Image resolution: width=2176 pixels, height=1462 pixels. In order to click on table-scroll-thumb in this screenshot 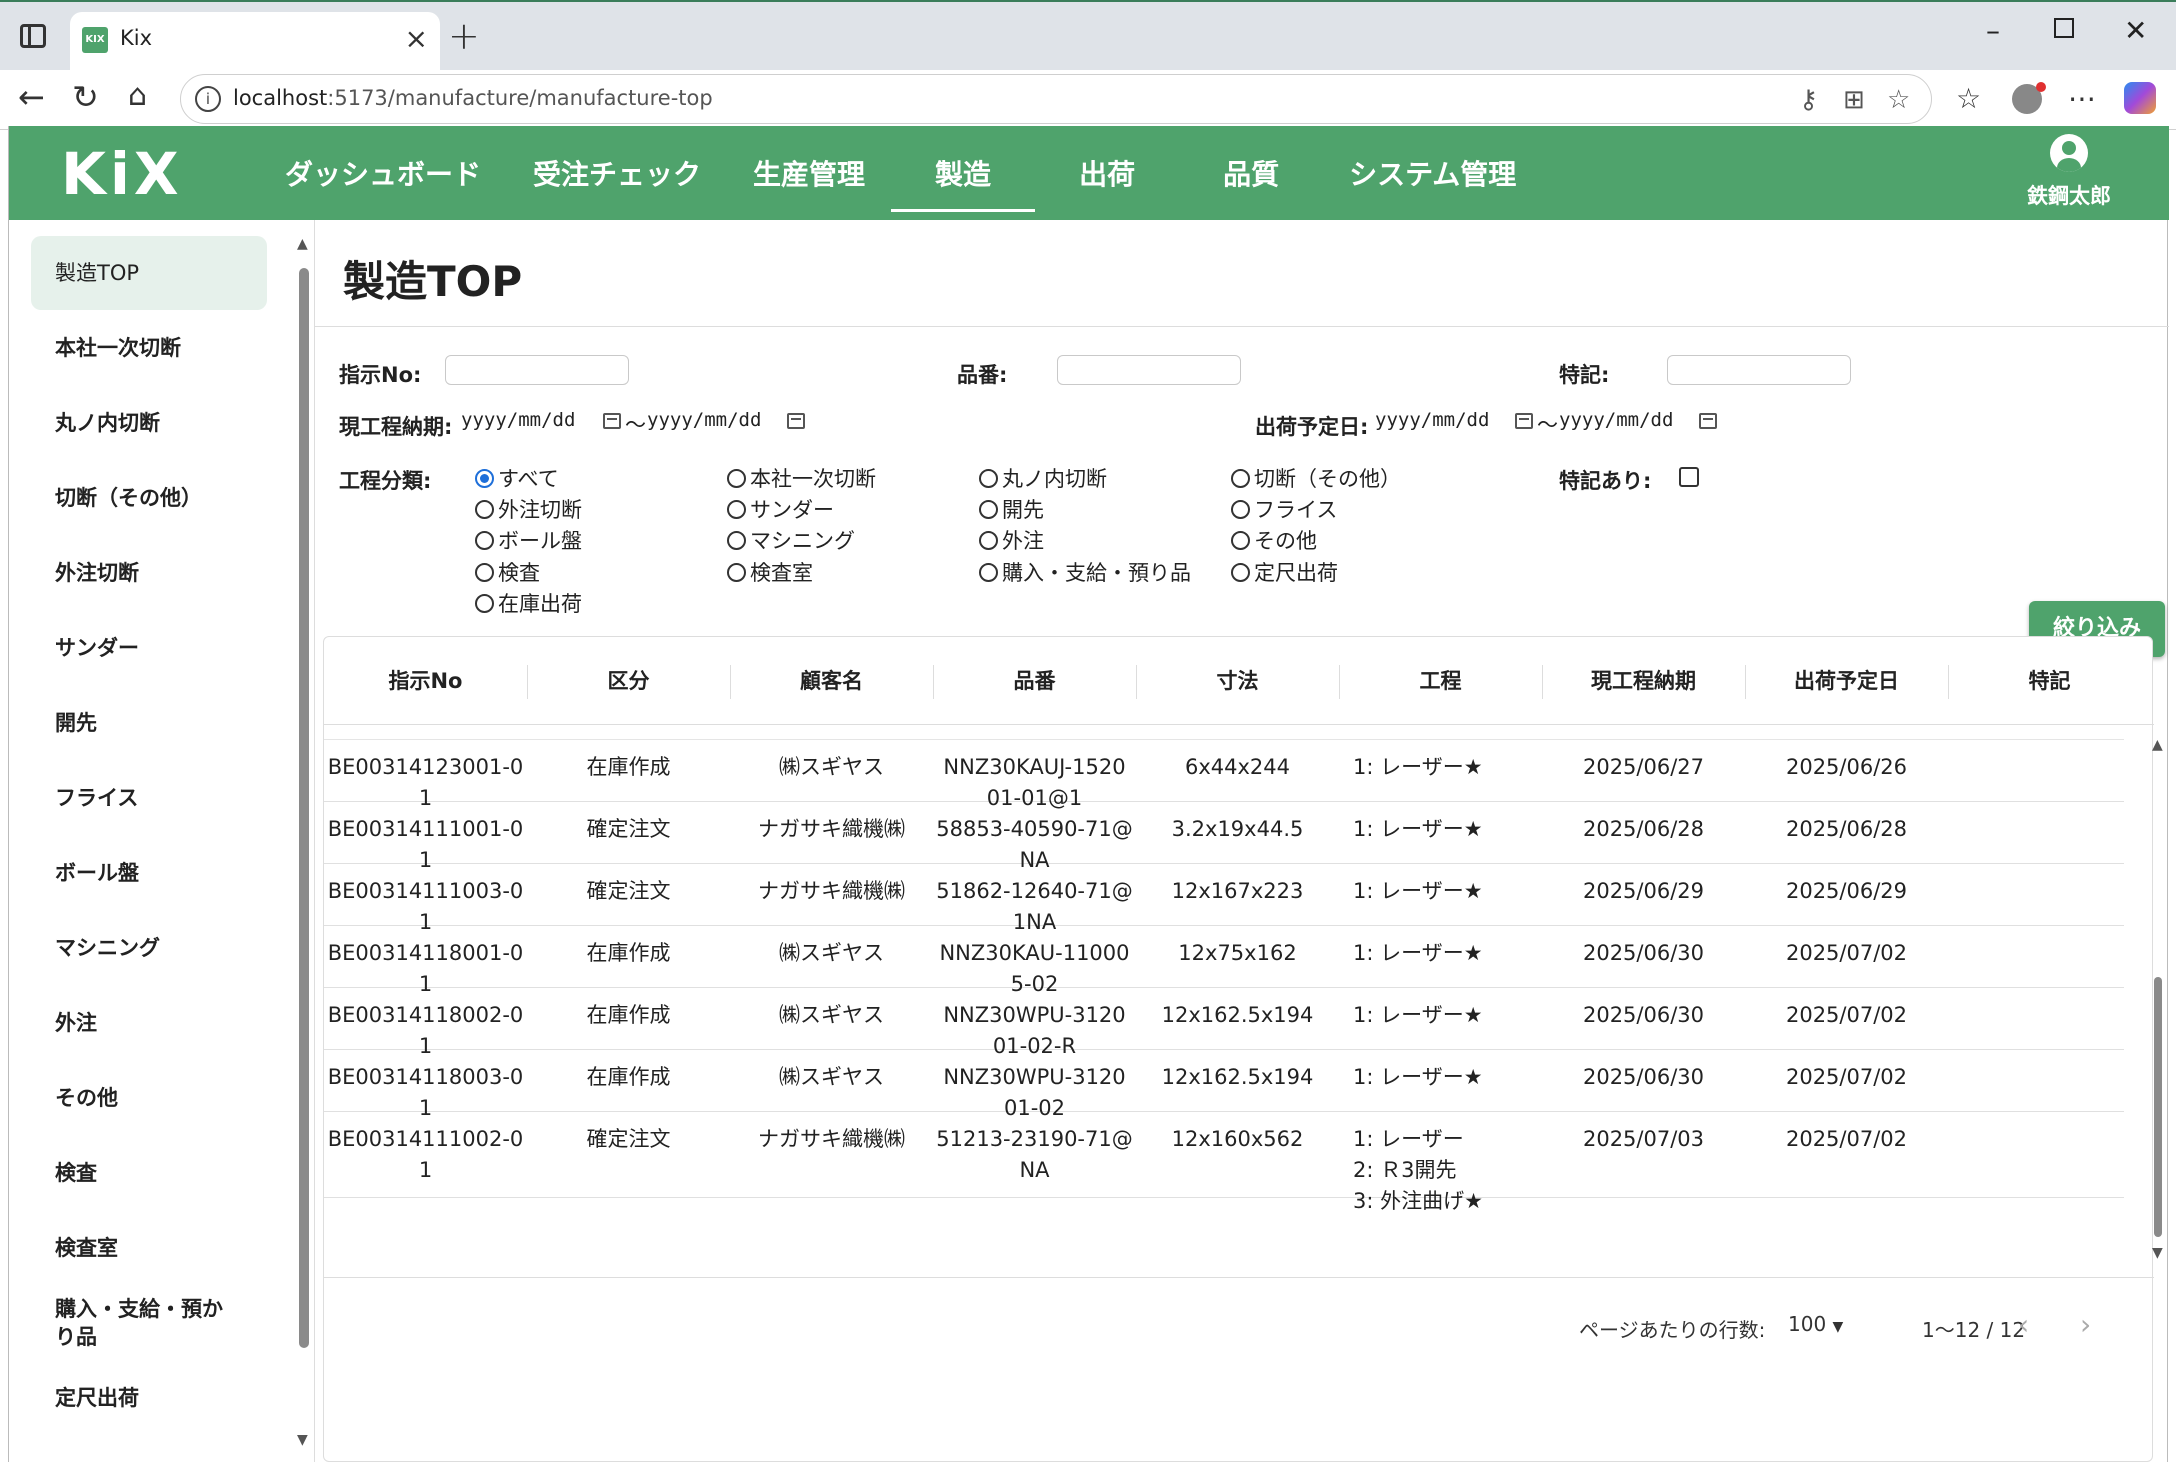, I will do `click(2158, 1107)`.